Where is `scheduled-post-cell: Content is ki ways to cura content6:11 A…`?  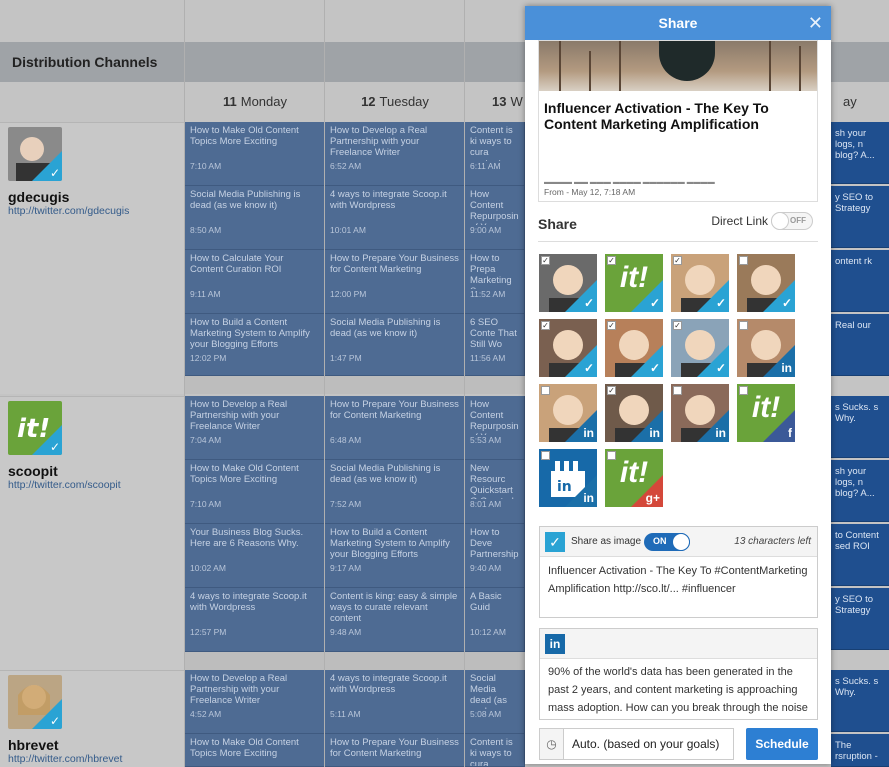
scheduled-post-cell: Content is ki ways to cura content6:11 A… is located at coordinates (495, 154).